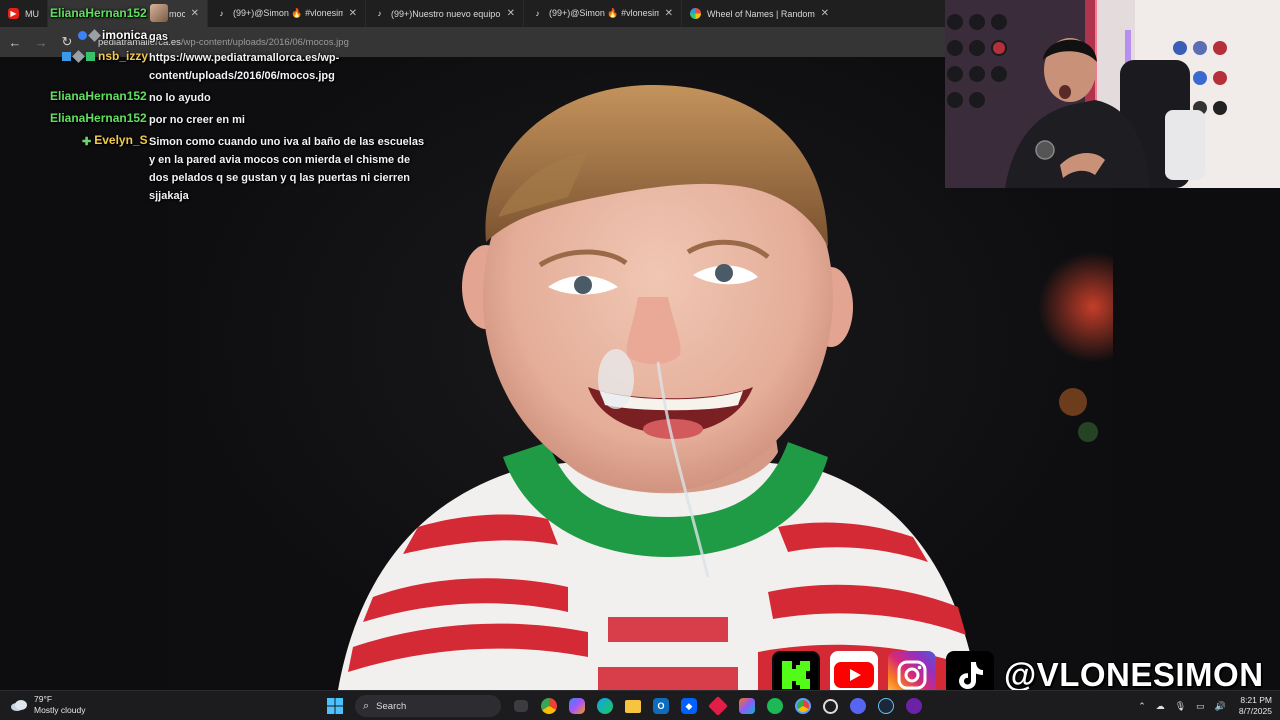  I want to click on chat-message-text: no lo ayudo, so click(180, 98).